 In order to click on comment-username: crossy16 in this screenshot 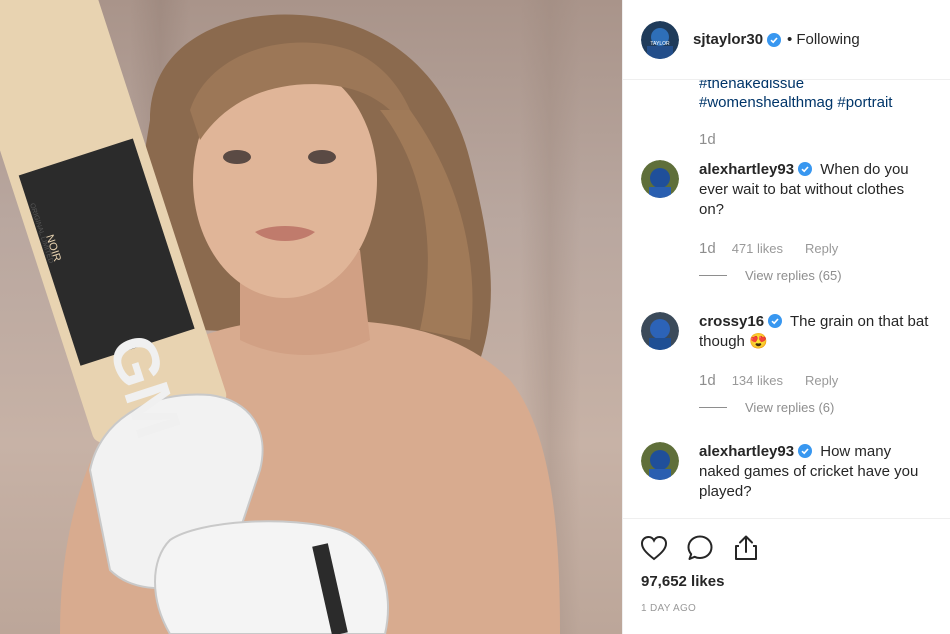, I will do `click(731, 321)`.